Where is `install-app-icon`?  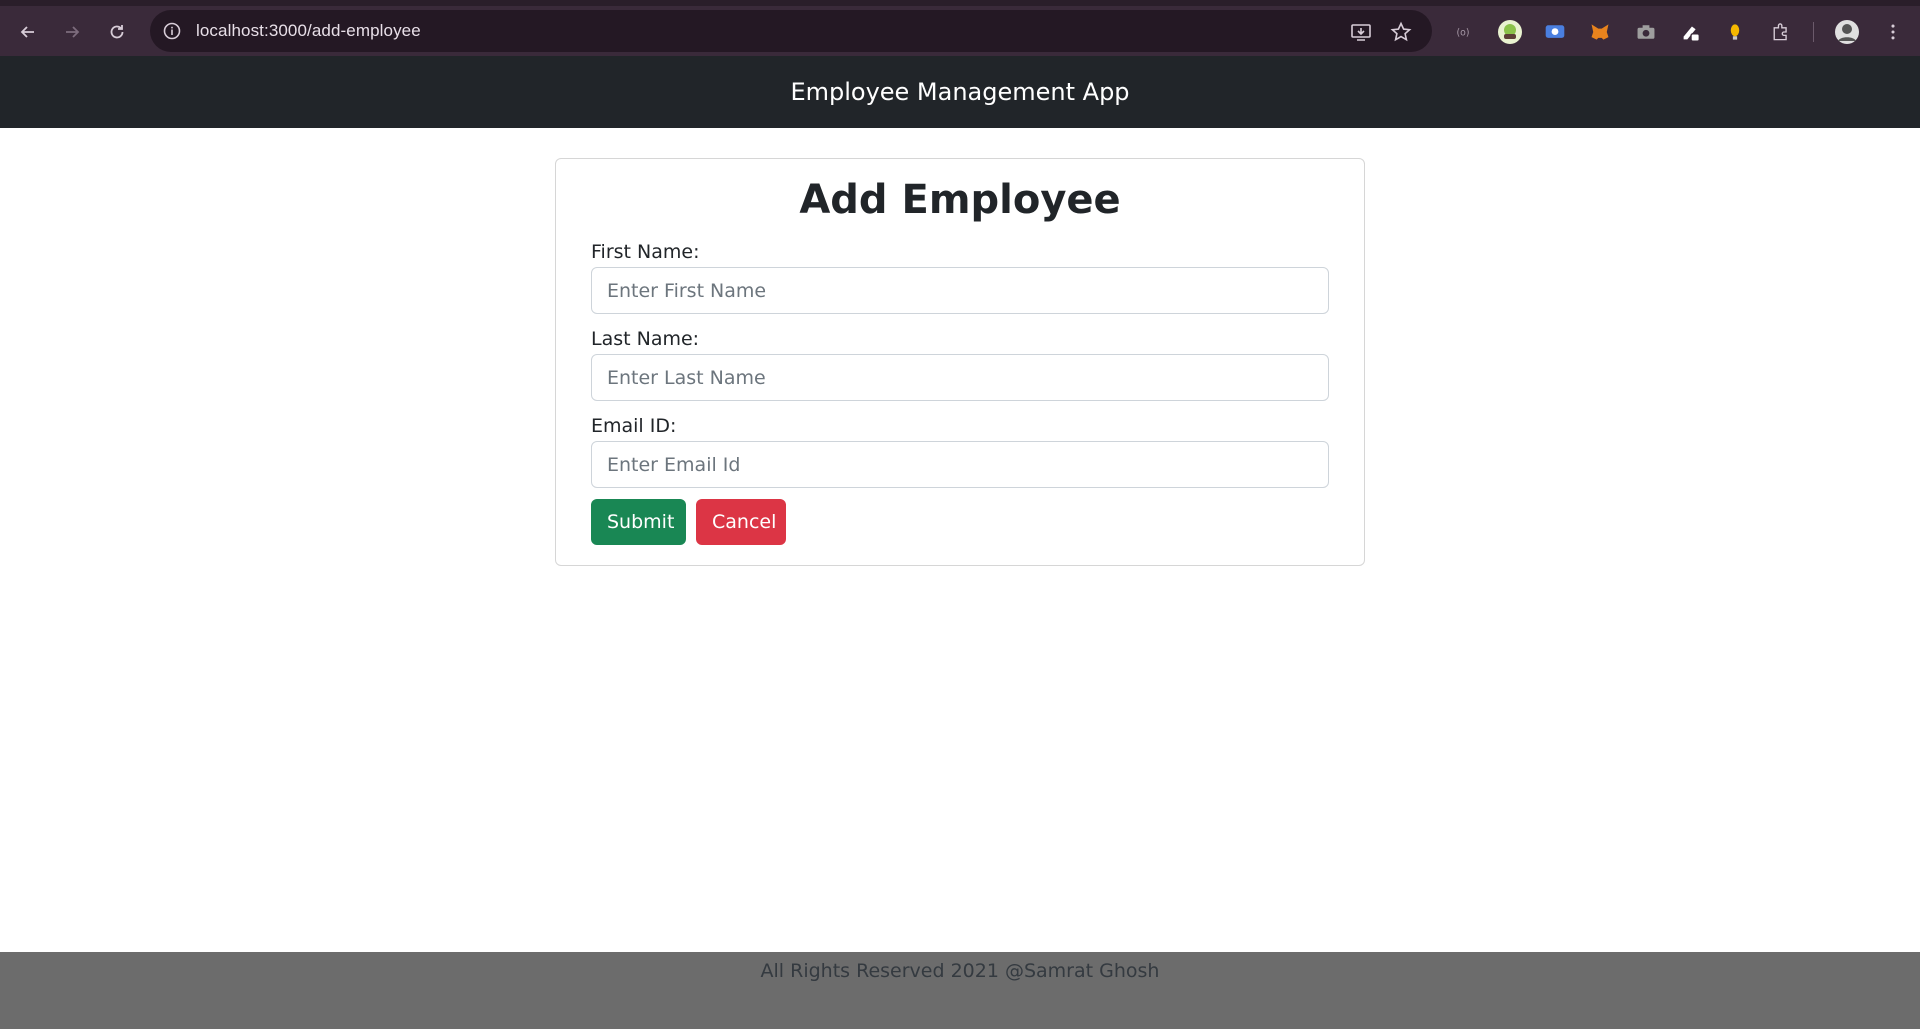 install-app-icon is located at coordinates (1361, 32).